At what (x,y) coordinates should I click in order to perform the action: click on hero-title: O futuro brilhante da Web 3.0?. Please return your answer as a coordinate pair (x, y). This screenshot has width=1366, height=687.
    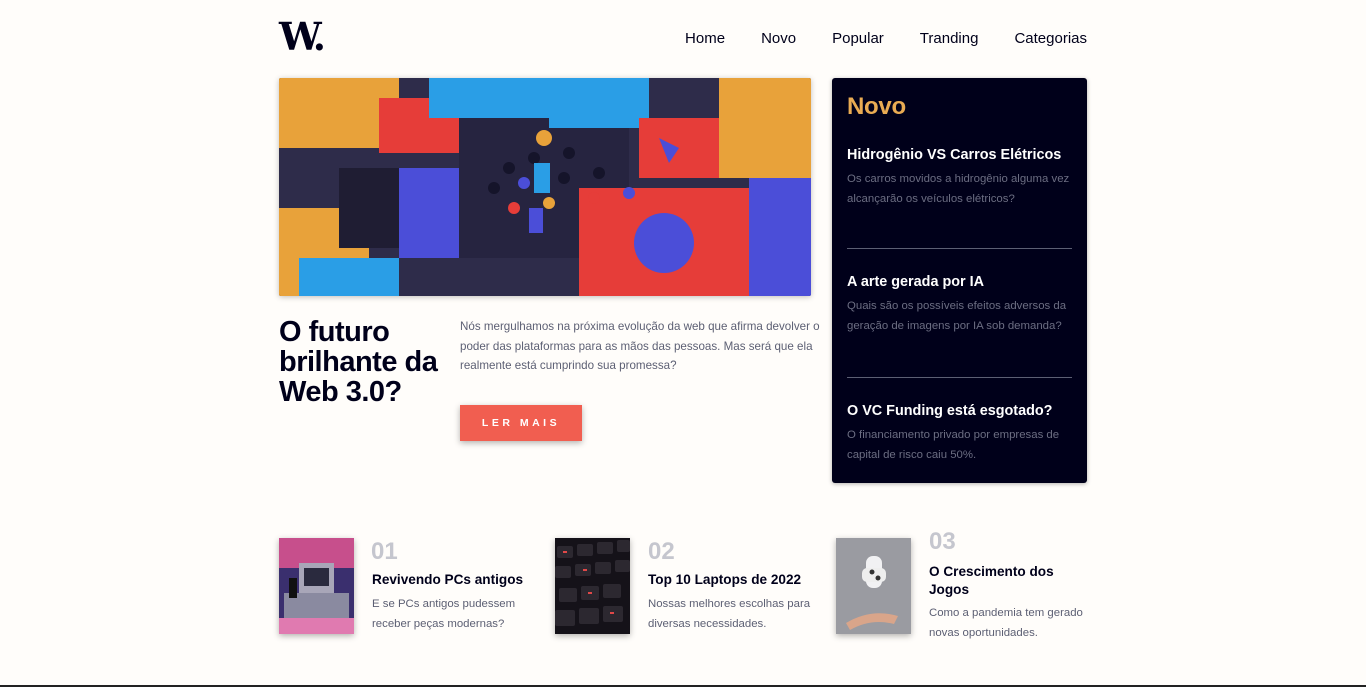
    Looking at the image, I should click on (358, 362).